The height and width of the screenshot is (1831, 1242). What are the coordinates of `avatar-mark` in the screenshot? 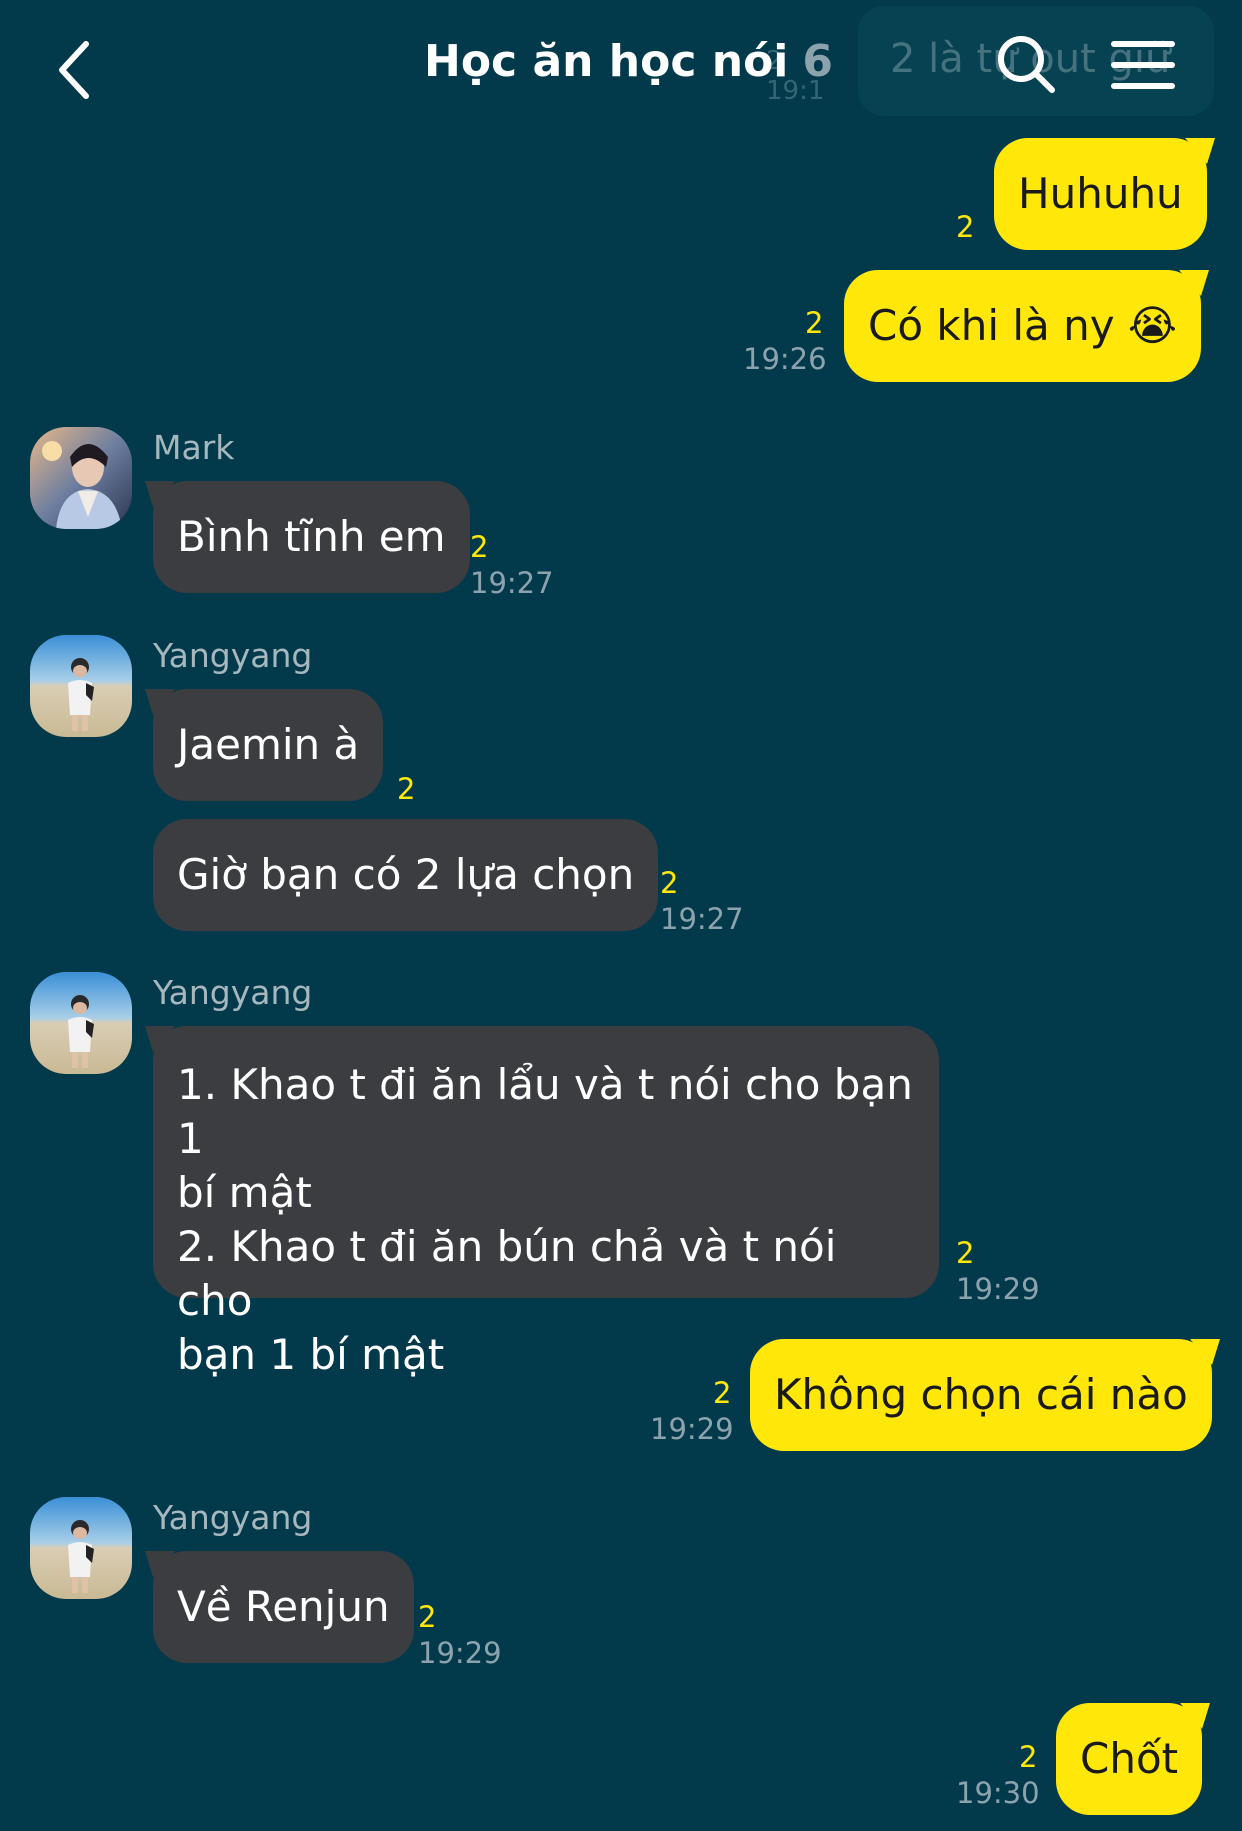 It's located at (81, 478).